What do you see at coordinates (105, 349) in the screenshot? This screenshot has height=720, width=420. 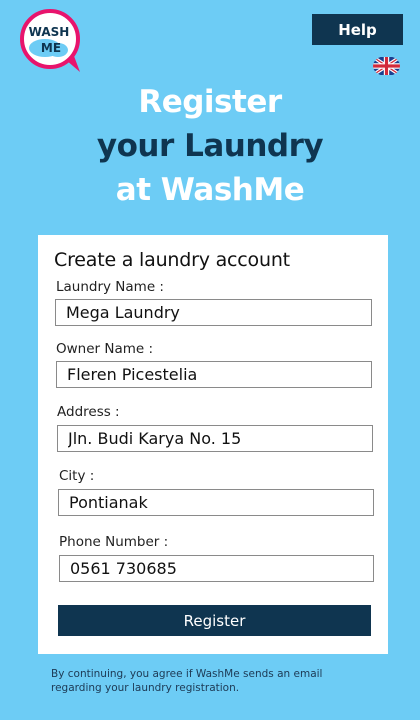 I see `owner-name-label: Owner Name :` at bounding box center [105, 349].